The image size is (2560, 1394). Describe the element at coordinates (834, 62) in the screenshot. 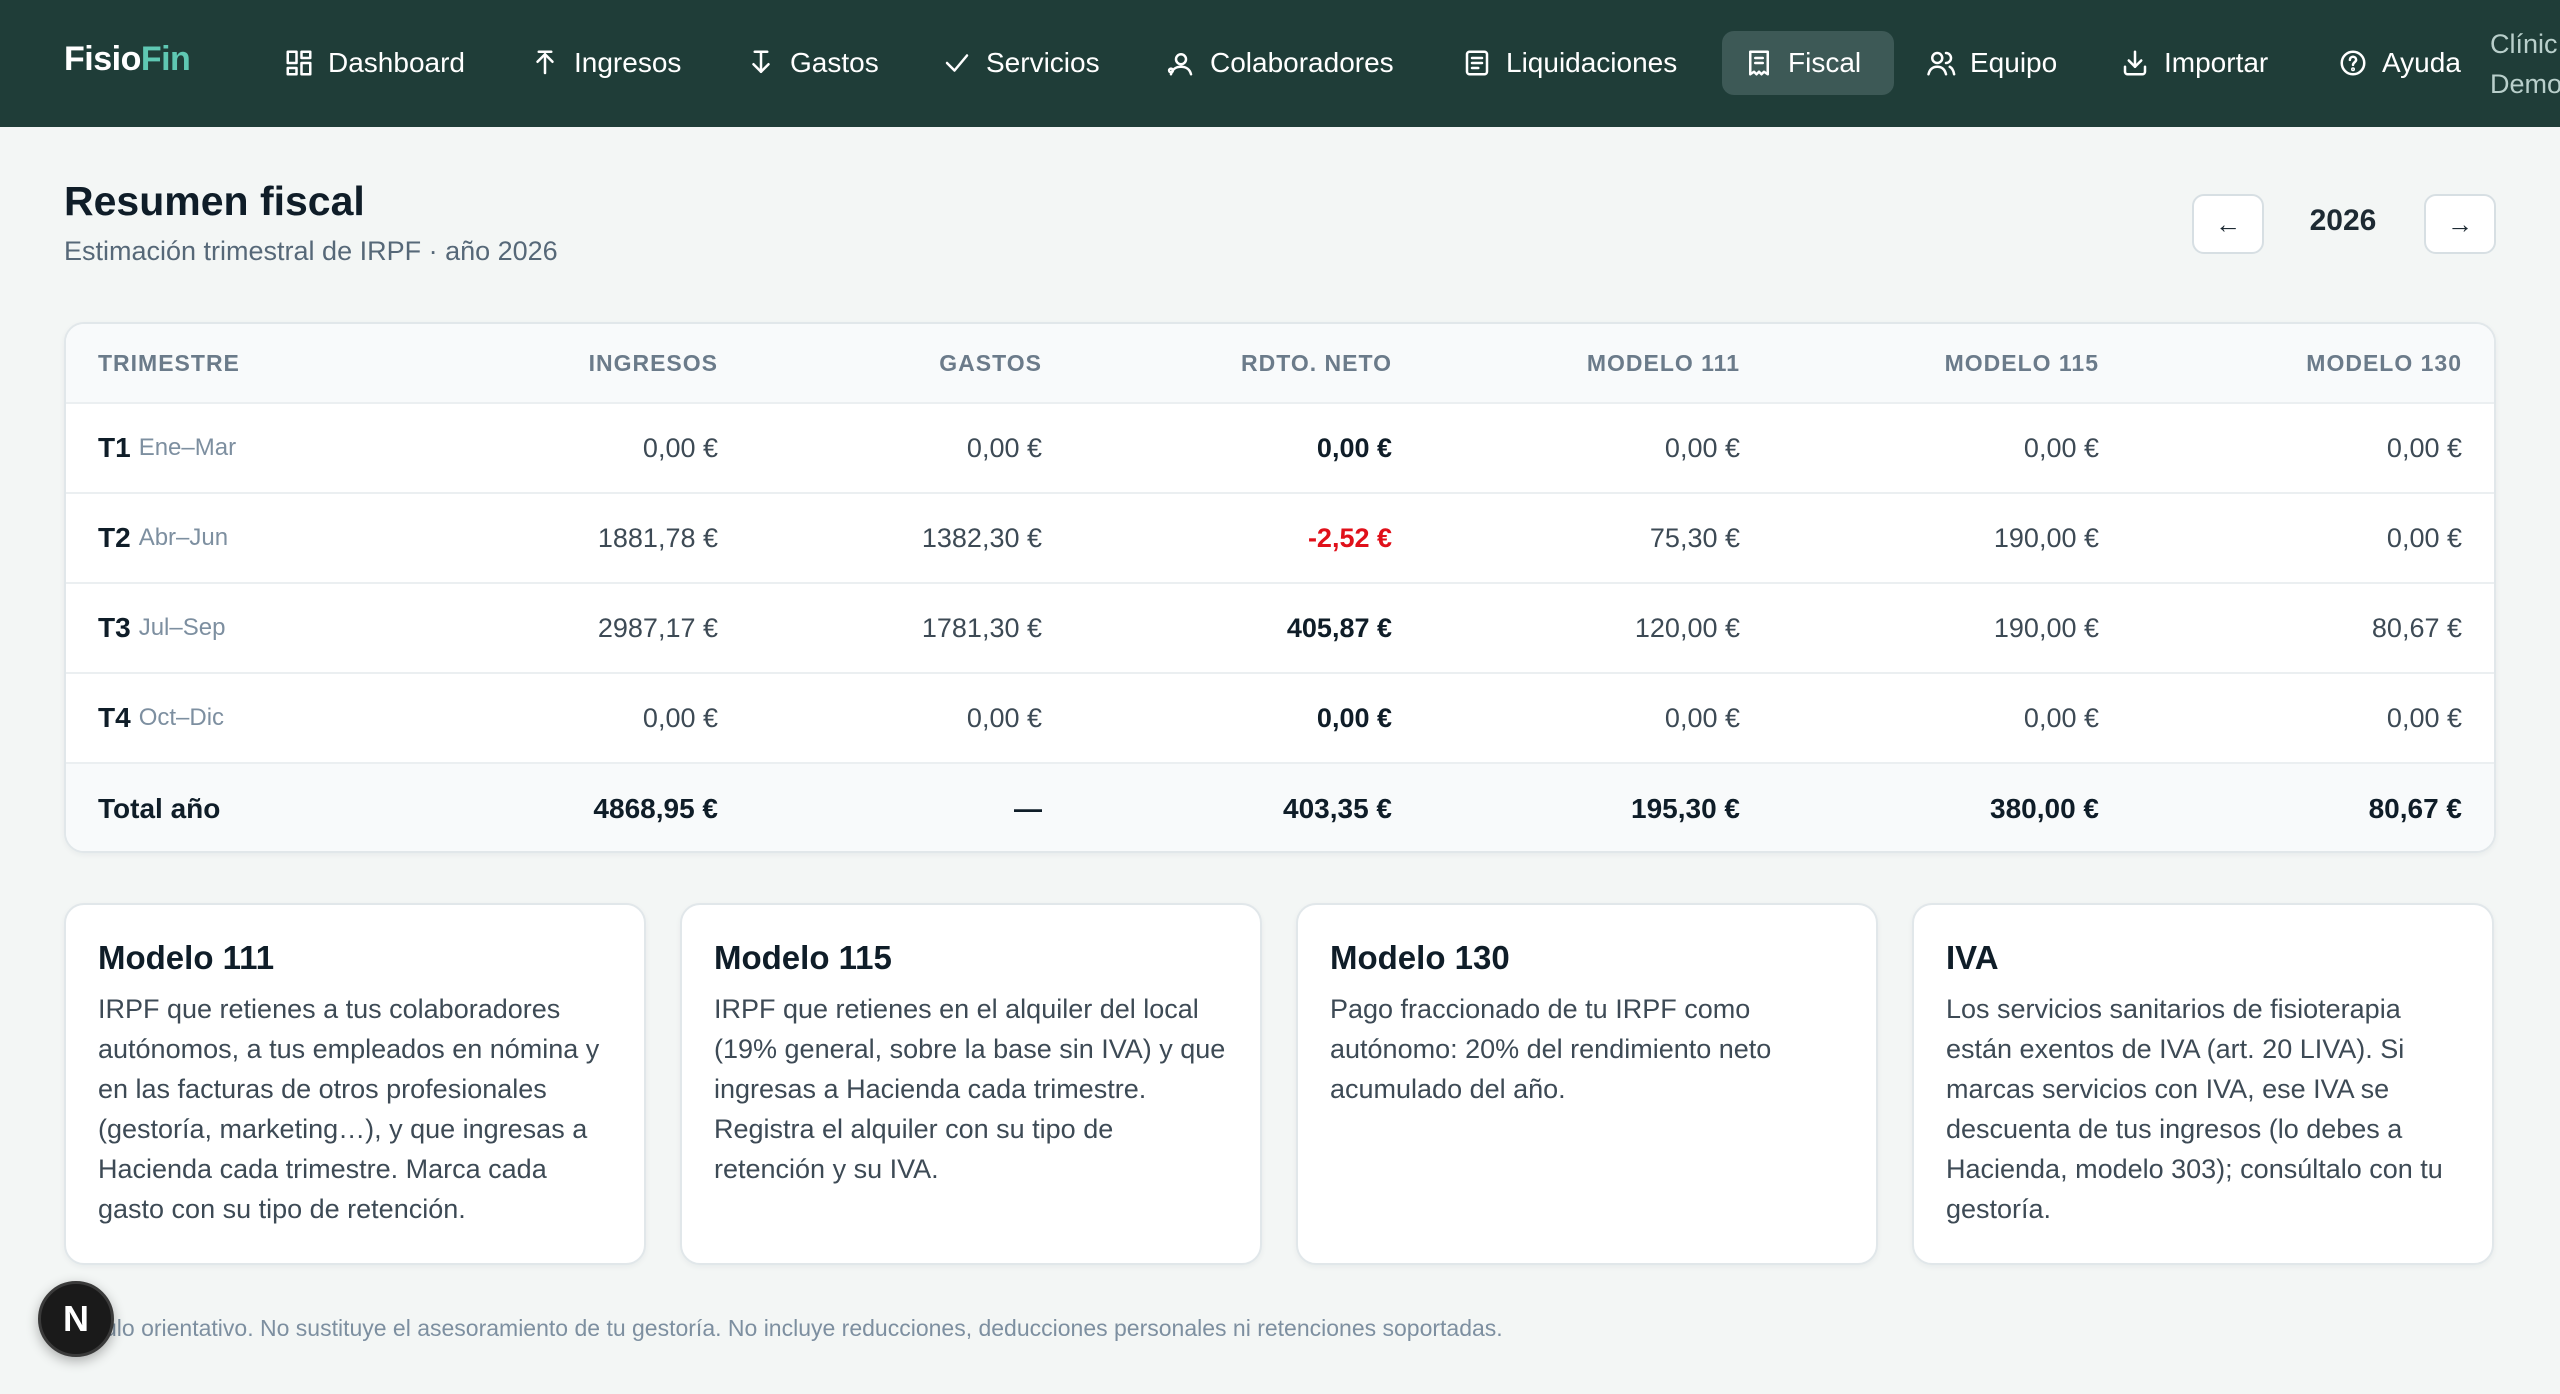

I see `nav-label: Gastos` at that location.